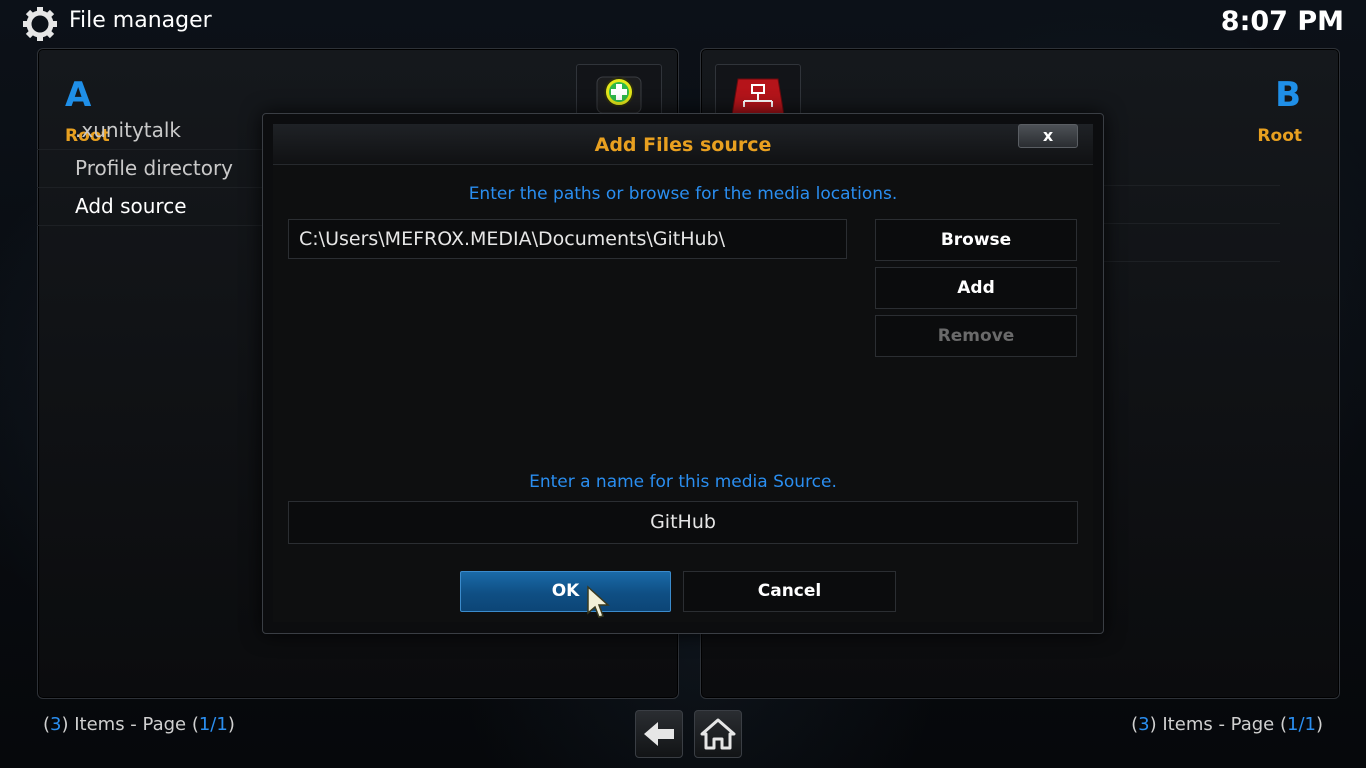  I want to click on right-pane-path: Root, so click(1279, 136).